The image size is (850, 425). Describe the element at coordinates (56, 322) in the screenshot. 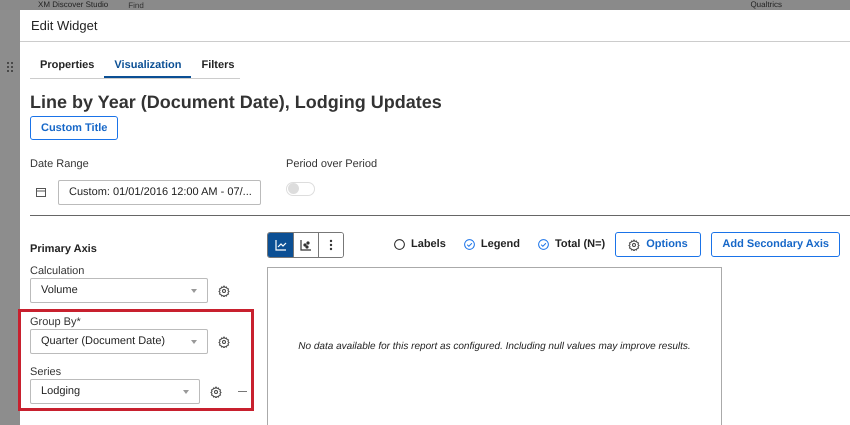

I see `field-label: Group By*` at that location.